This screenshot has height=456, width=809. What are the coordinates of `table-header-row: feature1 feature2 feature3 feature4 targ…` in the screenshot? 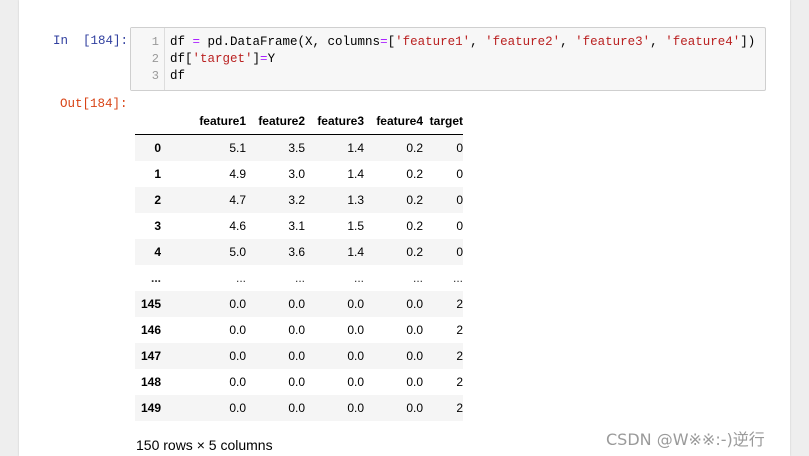 It's located at (299, 121).